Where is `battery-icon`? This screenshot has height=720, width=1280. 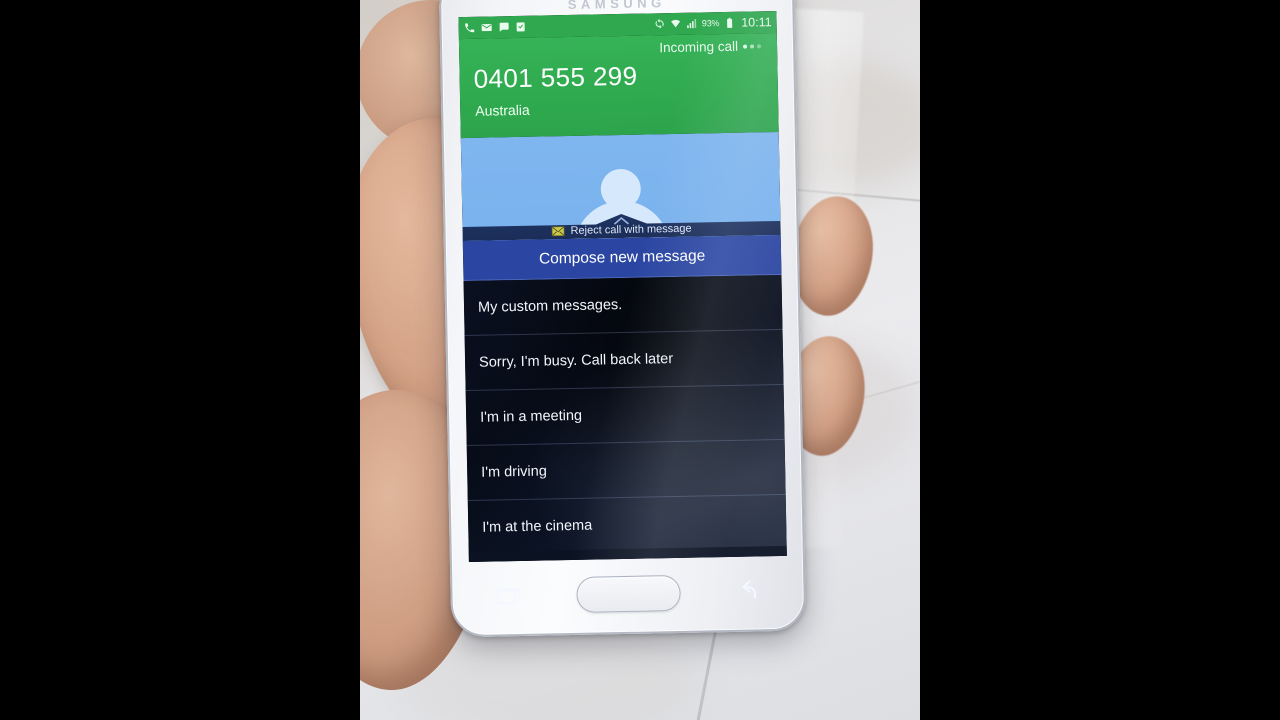
battery-icon is located at coordinates (729, 22).